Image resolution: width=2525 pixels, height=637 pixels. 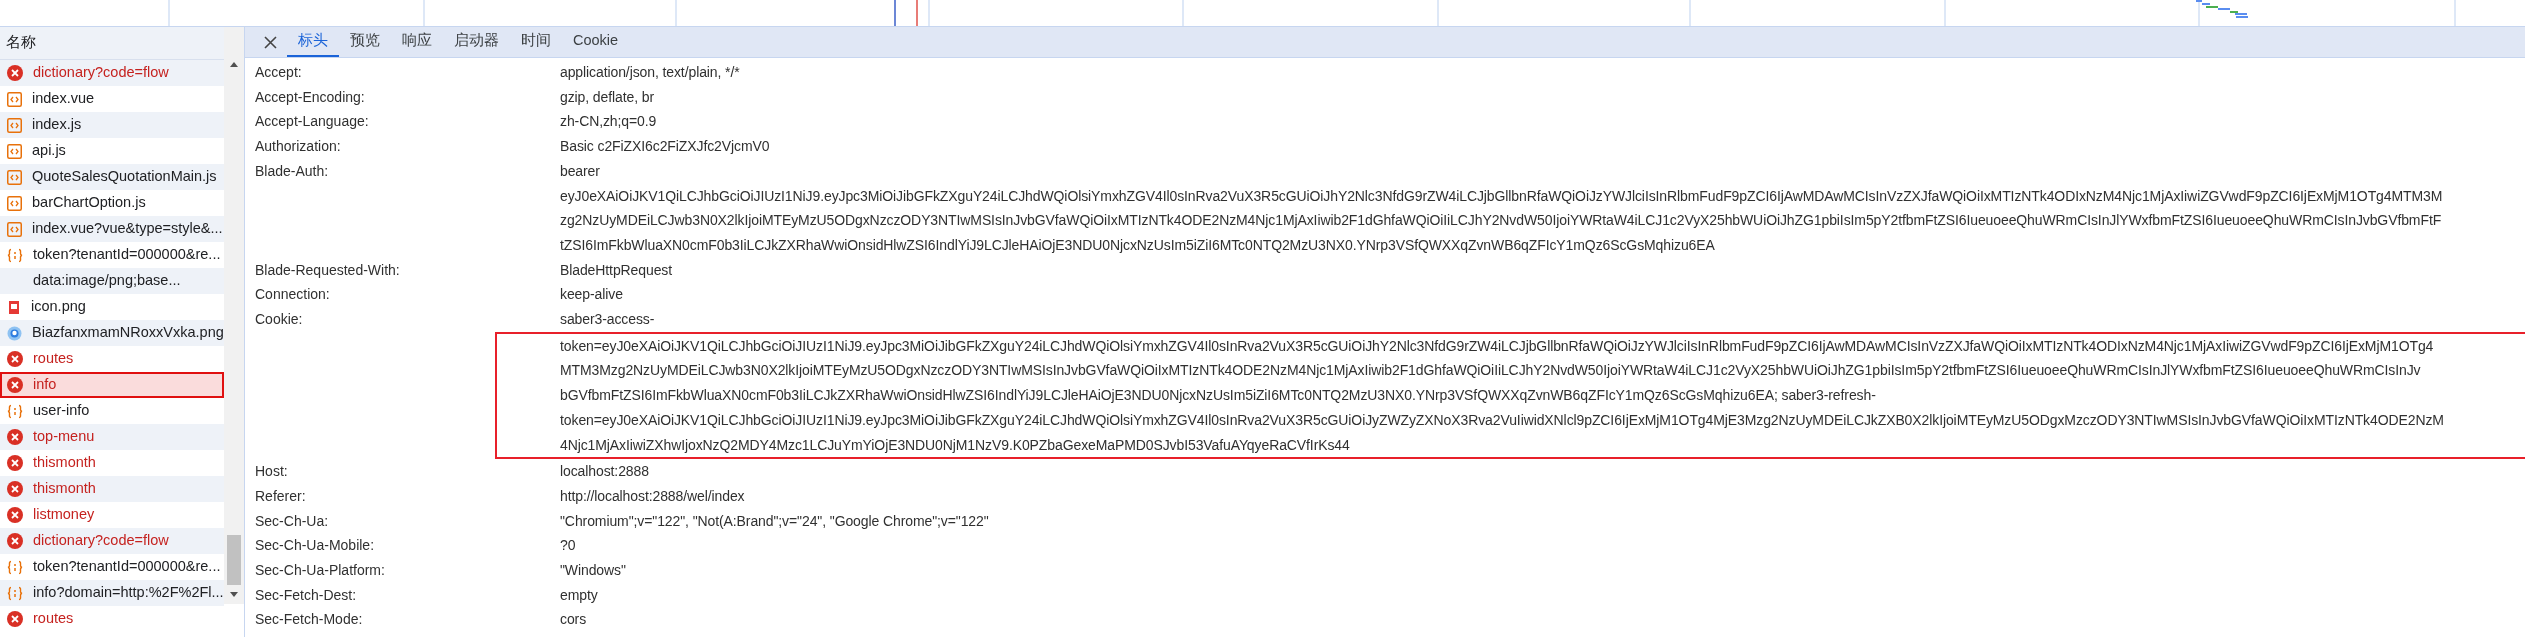 What do you see at coordinates (1137, 245) in the screenshot?
I see `header-value: tZSI6ImFkbWluaXN0cmF0b3IiLCJkZXRhaWwiOnsidHlwZSI6IndlYiJ9LCJleHAiOjE3NDU0NjcxNzUsIm5iZiI6MTc0NTQ2MzU3NX0.YNrp3VSfQWXXqZvnWB6qZFIcY1mQz6ScGsMqhizu6EA` at bounding box center [1137, 245].